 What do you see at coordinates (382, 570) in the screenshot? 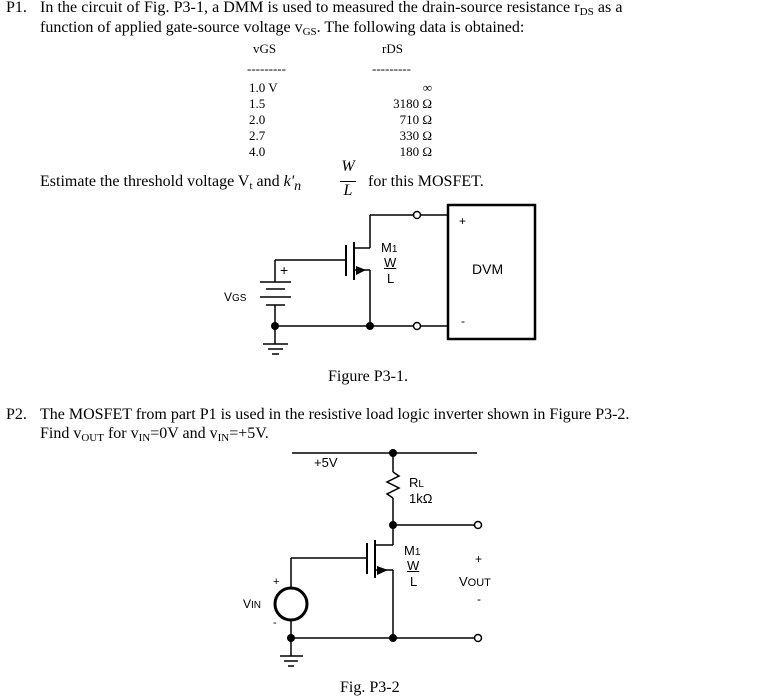
I see `source-arrow` at bounding box center [382, 570].